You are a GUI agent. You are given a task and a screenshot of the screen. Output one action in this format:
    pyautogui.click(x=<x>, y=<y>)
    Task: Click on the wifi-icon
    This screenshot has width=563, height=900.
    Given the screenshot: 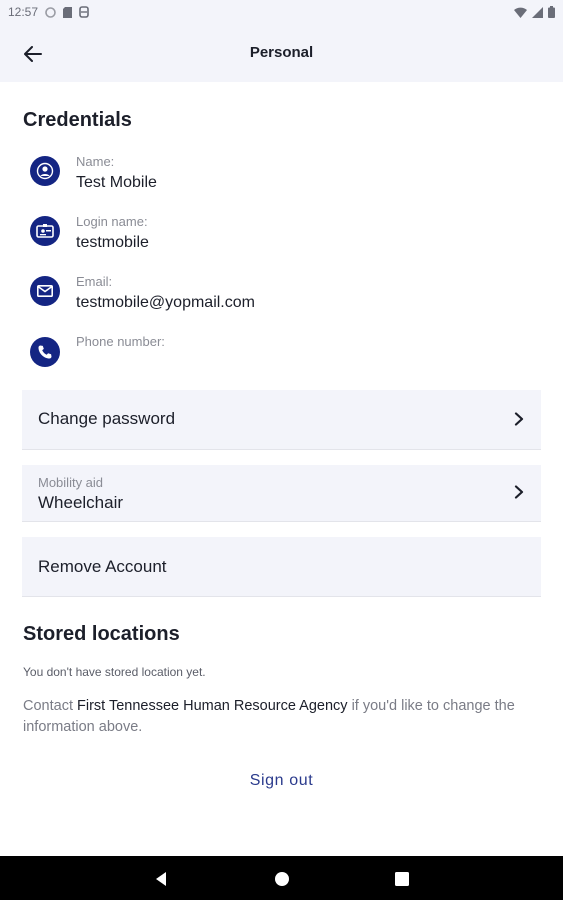 What is the action you would take?
    pyautogui.click(x=520, y=12)
    